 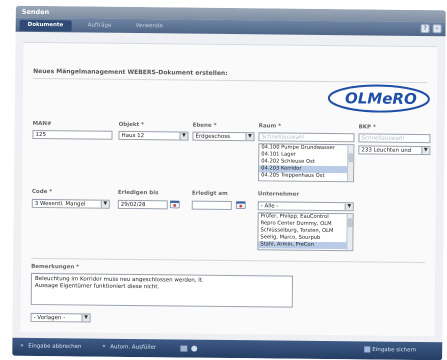 I want to click on erledigen-bis-label: Erledigen bis, so click(x=138, y=193).